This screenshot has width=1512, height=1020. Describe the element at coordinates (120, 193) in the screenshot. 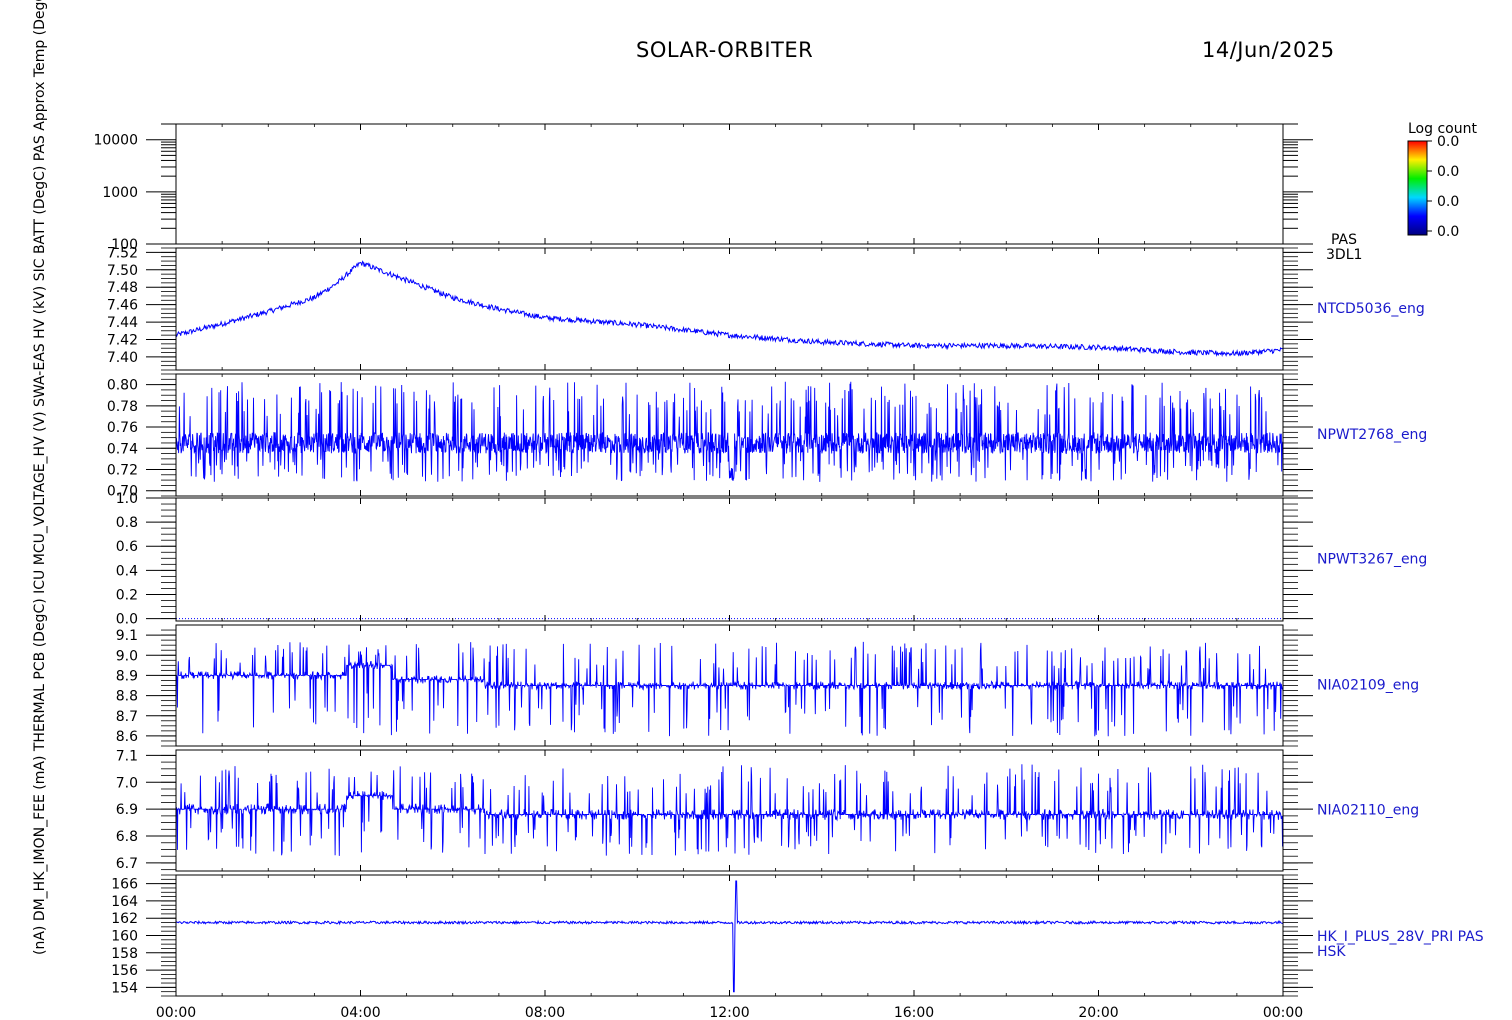

I see `y-tick-label: 1000` at that location.